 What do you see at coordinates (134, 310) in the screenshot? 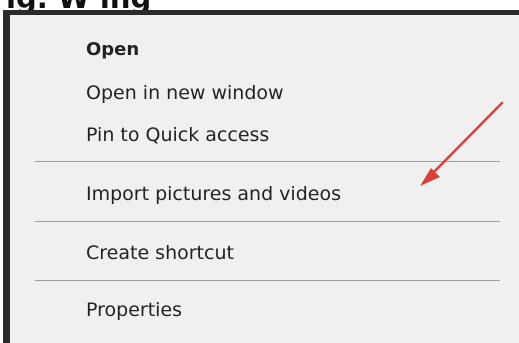
I see `menu-item-properties: Properties` at bounding box center [134, 310].